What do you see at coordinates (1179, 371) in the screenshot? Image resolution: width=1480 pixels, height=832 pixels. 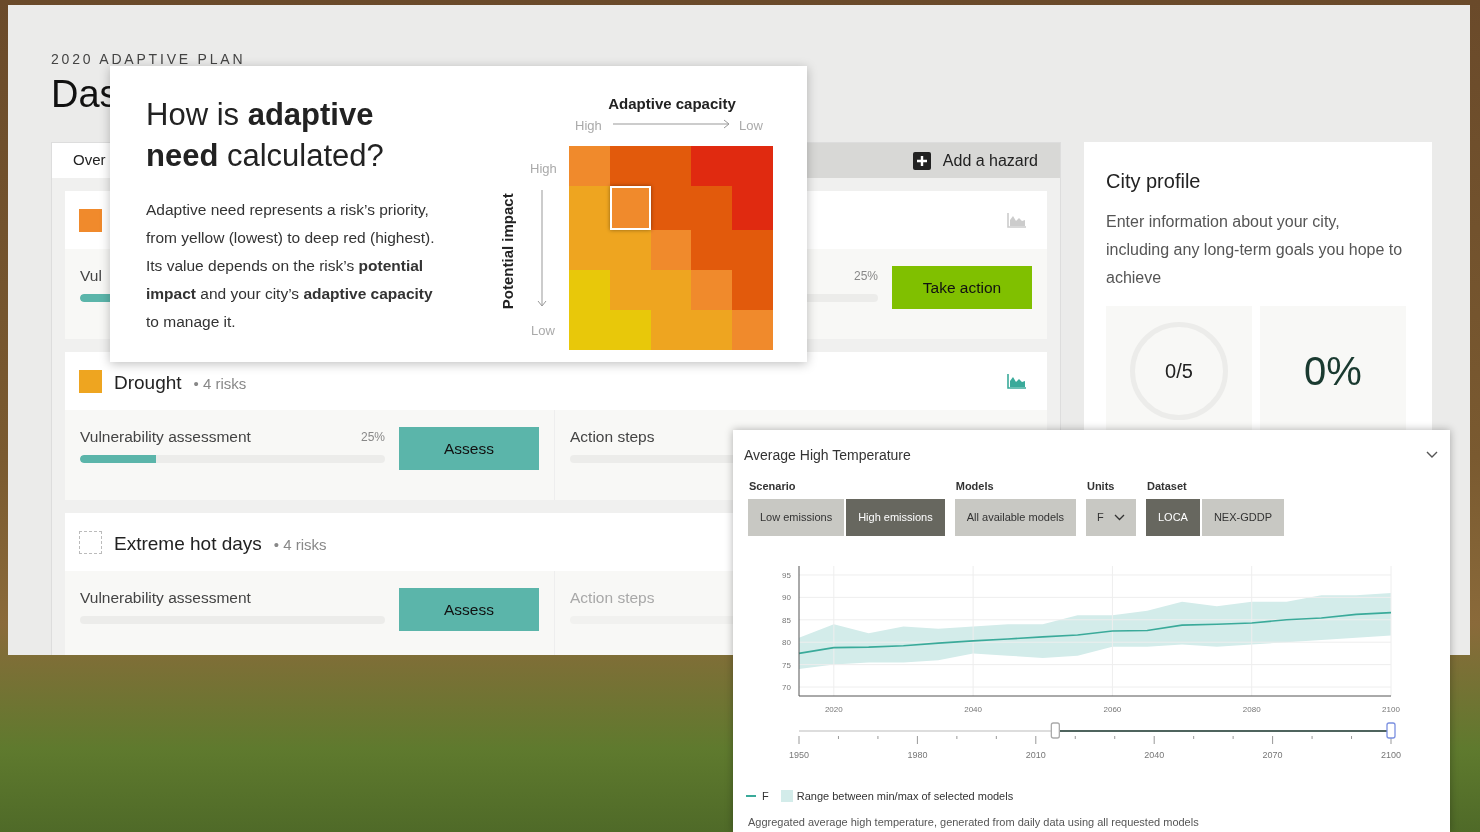 I see `progress-ring: 0/5` at bounding box center [1179, 371].